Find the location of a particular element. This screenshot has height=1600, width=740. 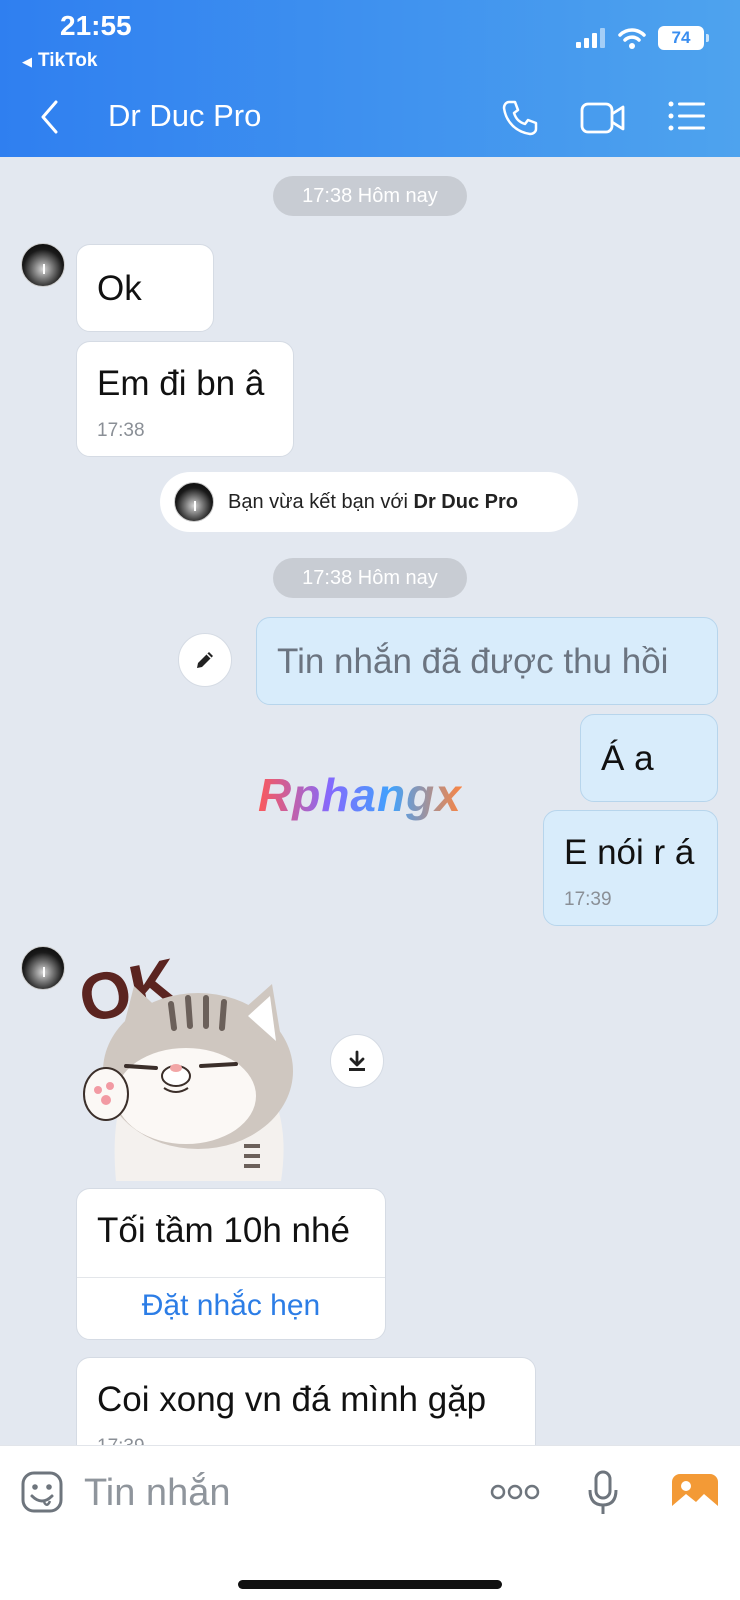

message-text: Tối tầm 10h nhé is located at coordinates (223, 1230).